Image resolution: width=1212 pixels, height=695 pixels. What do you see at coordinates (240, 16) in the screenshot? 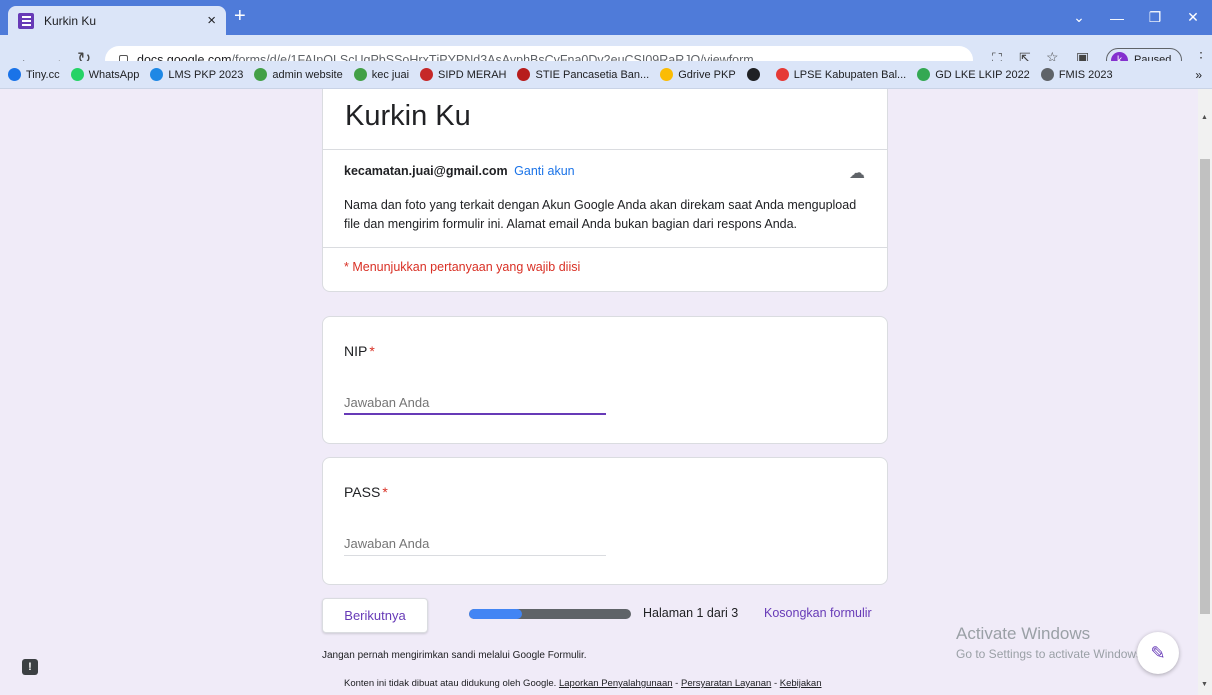
I see `new-tab-button: +` at bounding box center [240, 16].